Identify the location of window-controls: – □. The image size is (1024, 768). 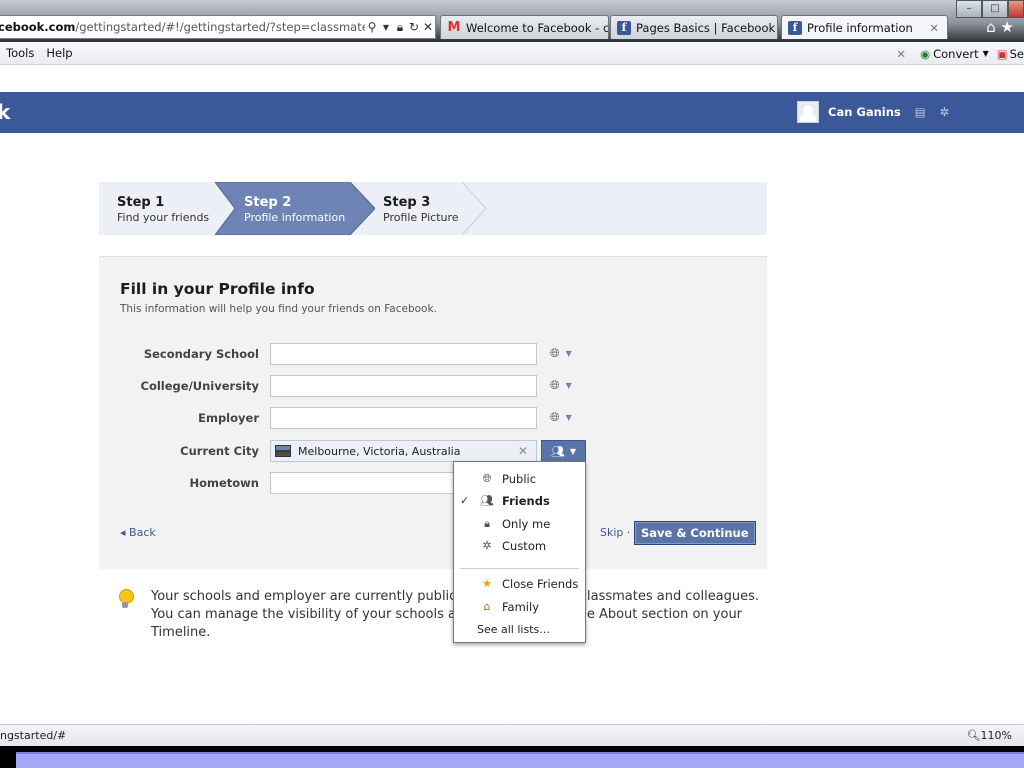
(990, 9).